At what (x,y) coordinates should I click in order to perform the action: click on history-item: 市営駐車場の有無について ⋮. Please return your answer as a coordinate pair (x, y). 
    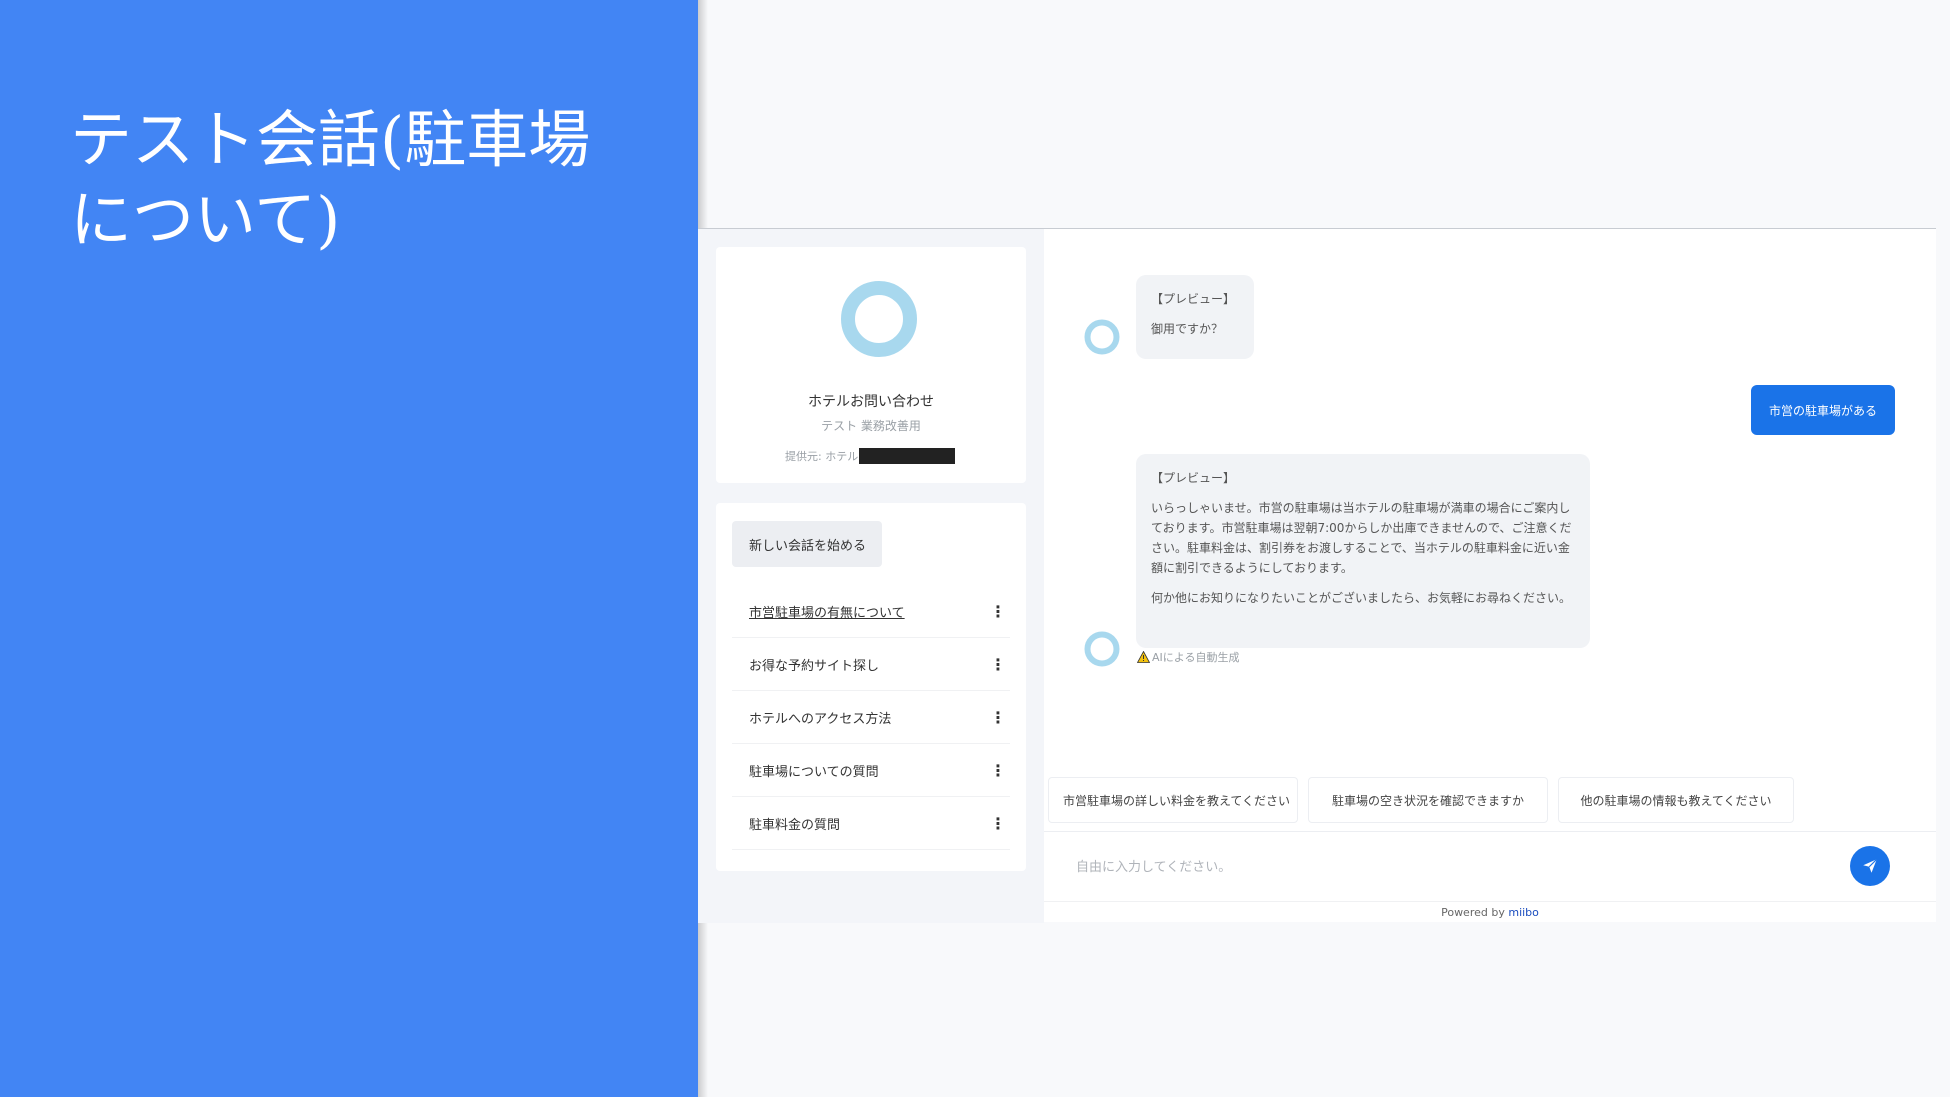
    Looking at the image, I should click on (871, 611).